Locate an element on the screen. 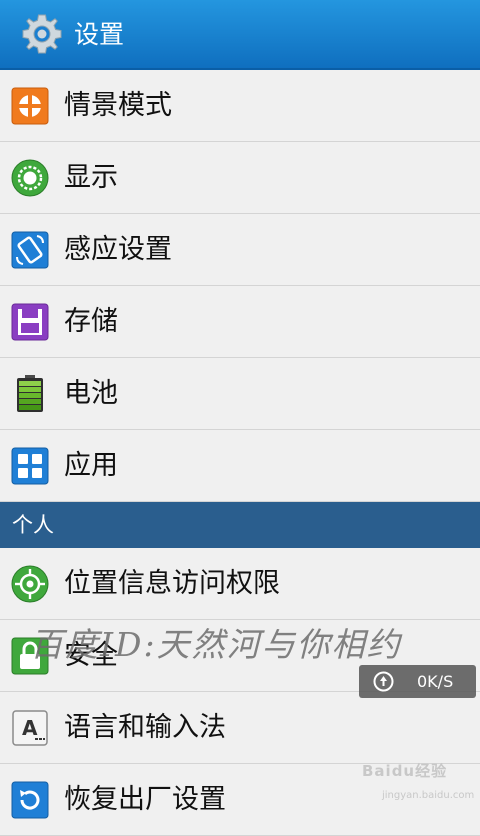 The width and height of the screenshot is (480, 836). settings-item-label: 应用 is located at coordinates (91, 465).